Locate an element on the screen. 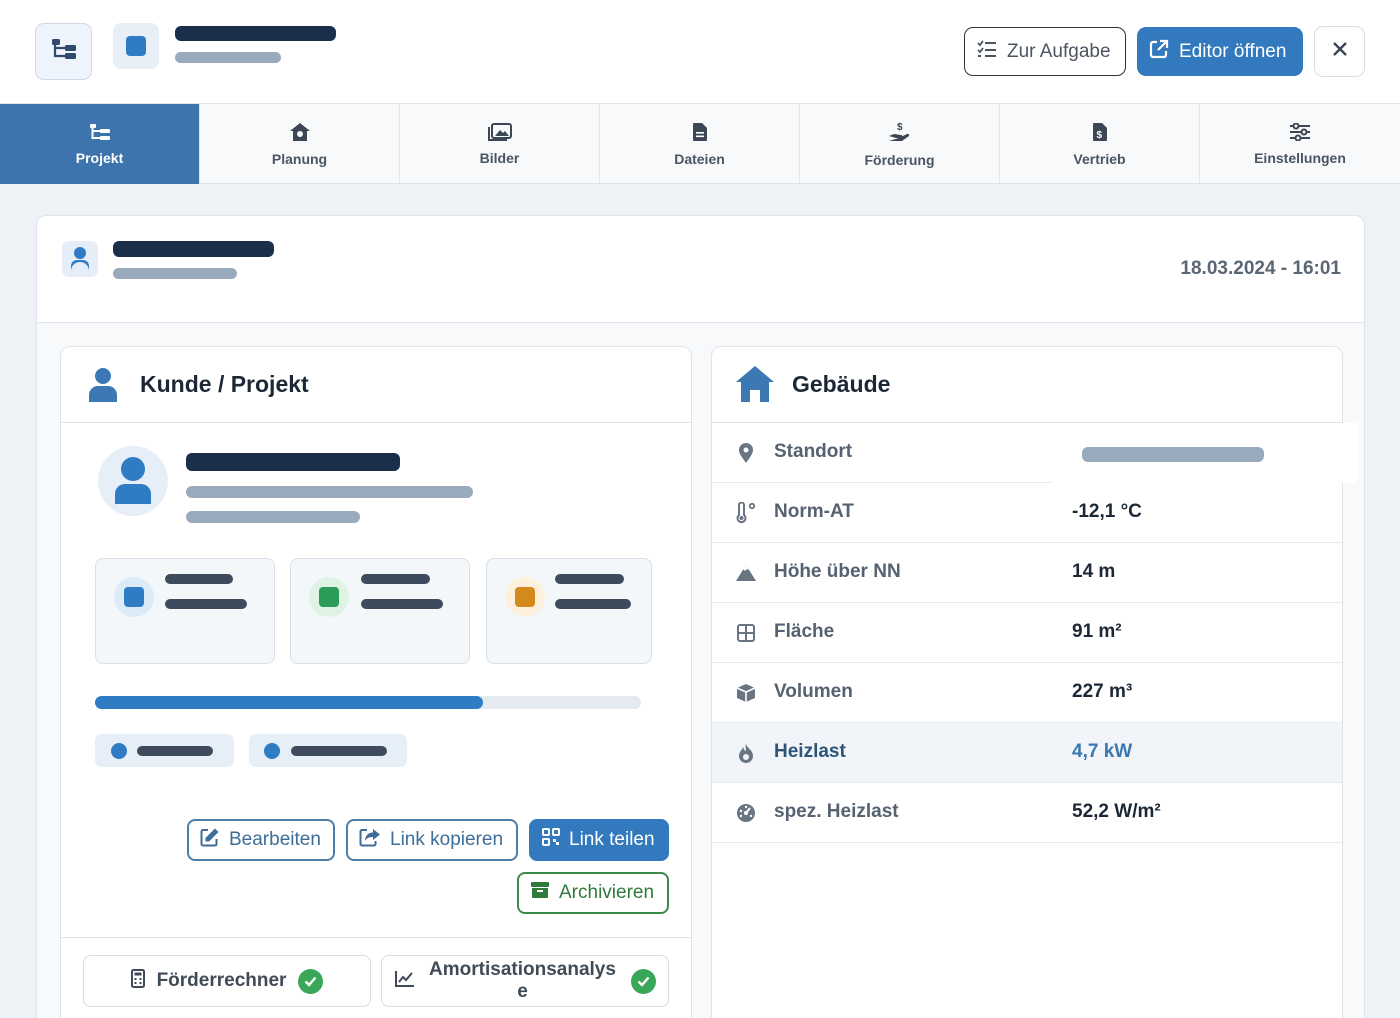 This screenshot has width=1400, height=1018. editor-open-button: Editor öffnen is located at coordinates (1220, 51).